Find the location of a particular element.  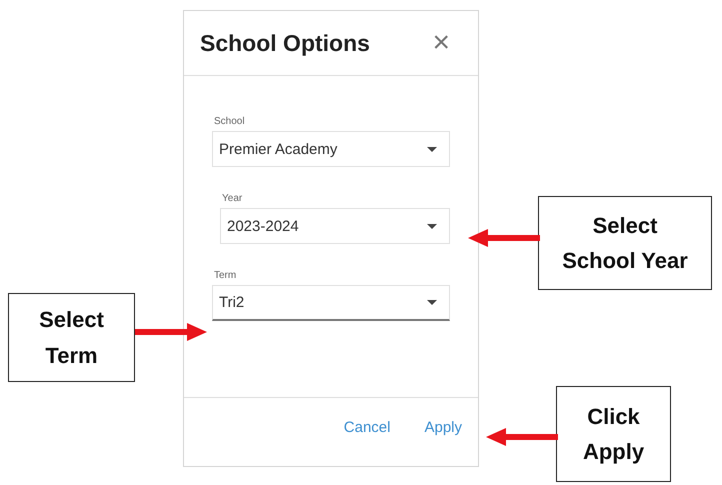

select-field: 2023-2024 is located at coordinates (335, 226).